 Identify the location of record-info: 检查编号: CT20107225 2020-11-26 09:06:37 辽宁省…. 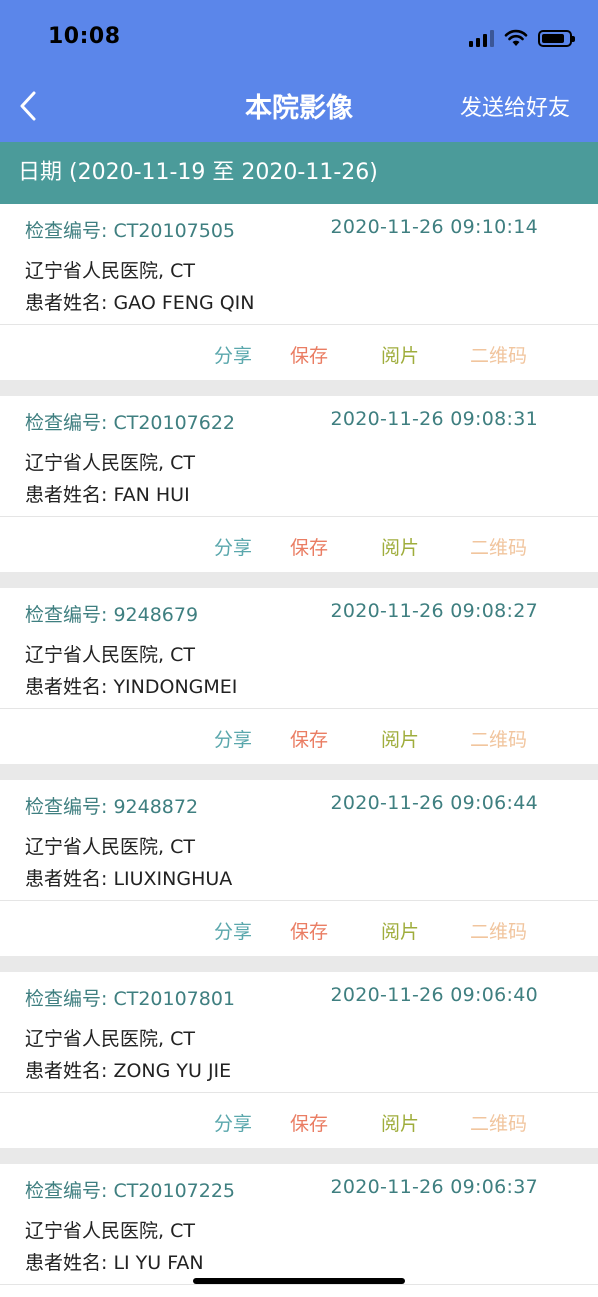
(299, 1224).